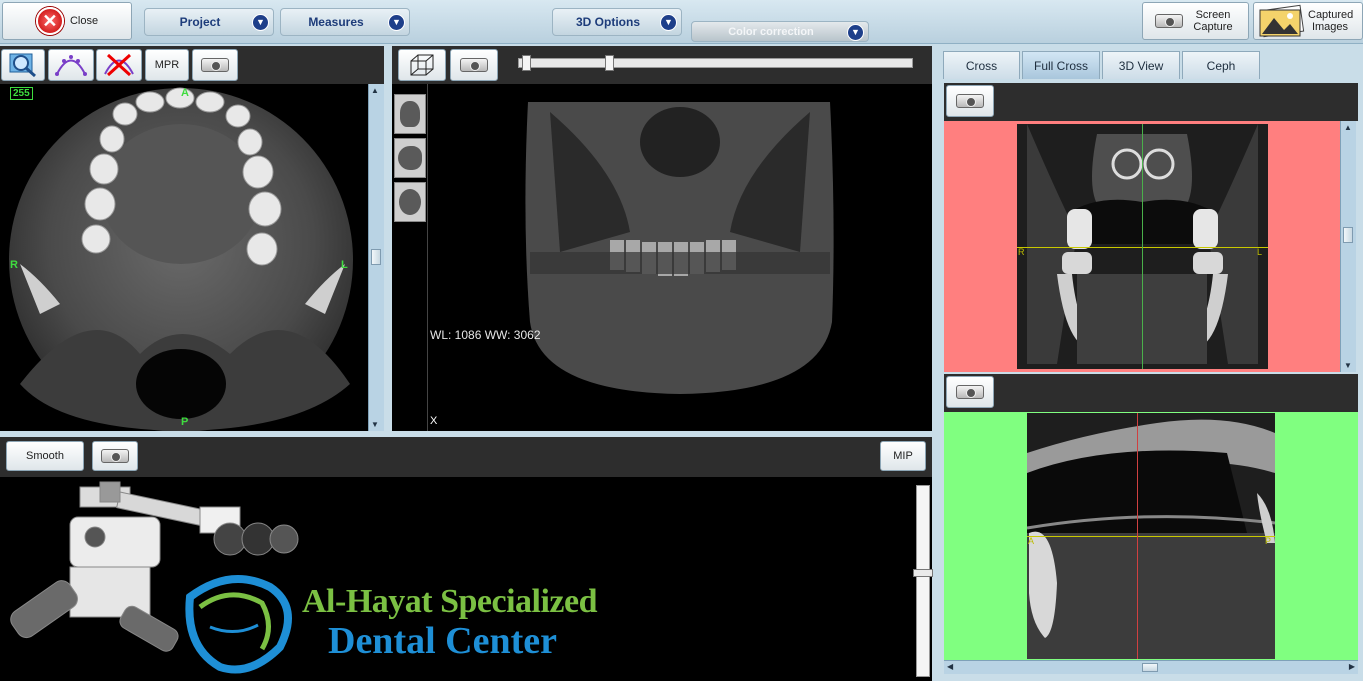 This screenshot has width=1363, height=681. What do you see at coordinates (1151, 393) in the screenshot?
I see `sagittal-toolbar` at bounding box center [1151, 393].